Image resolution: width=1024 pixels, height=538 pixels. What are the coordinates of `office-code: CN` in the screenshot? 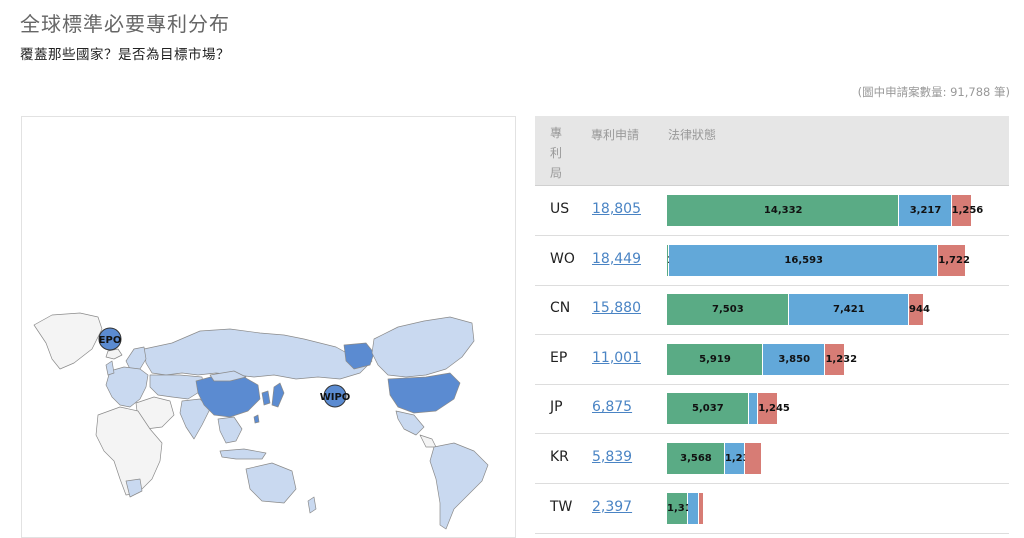 It's located at (560, 308).